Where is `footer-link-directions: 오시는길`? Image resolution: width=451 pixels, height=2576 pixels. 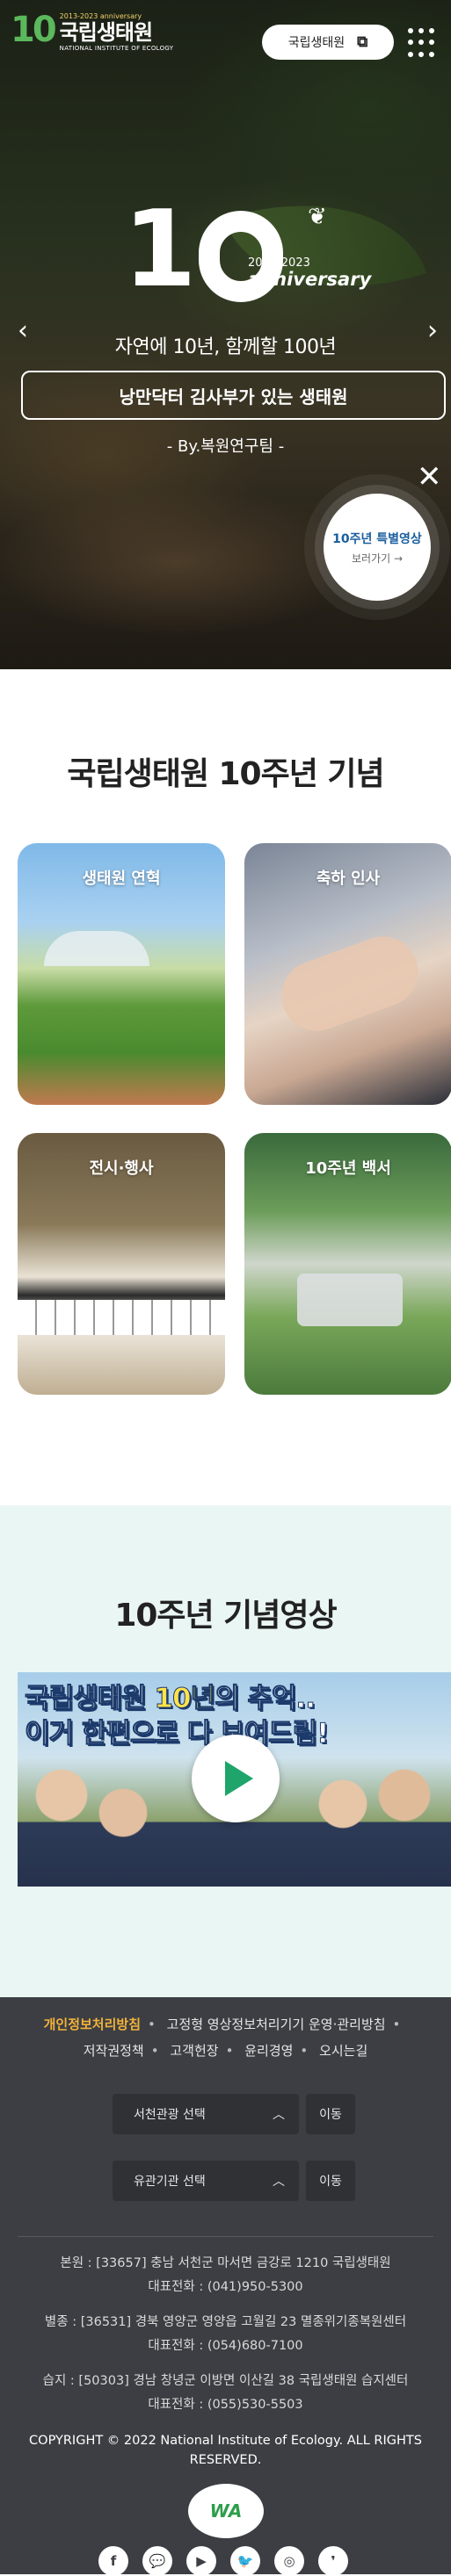
footer-link-directions: 오시는길 is located at coordinates (343, 2051).